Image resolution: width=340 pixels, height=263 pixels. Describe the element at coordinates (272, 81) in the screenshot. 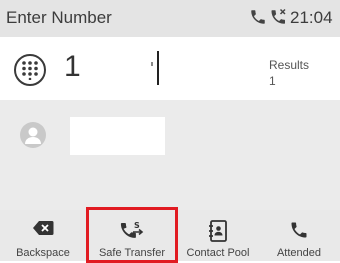

I see `results-count: 1` at that location.